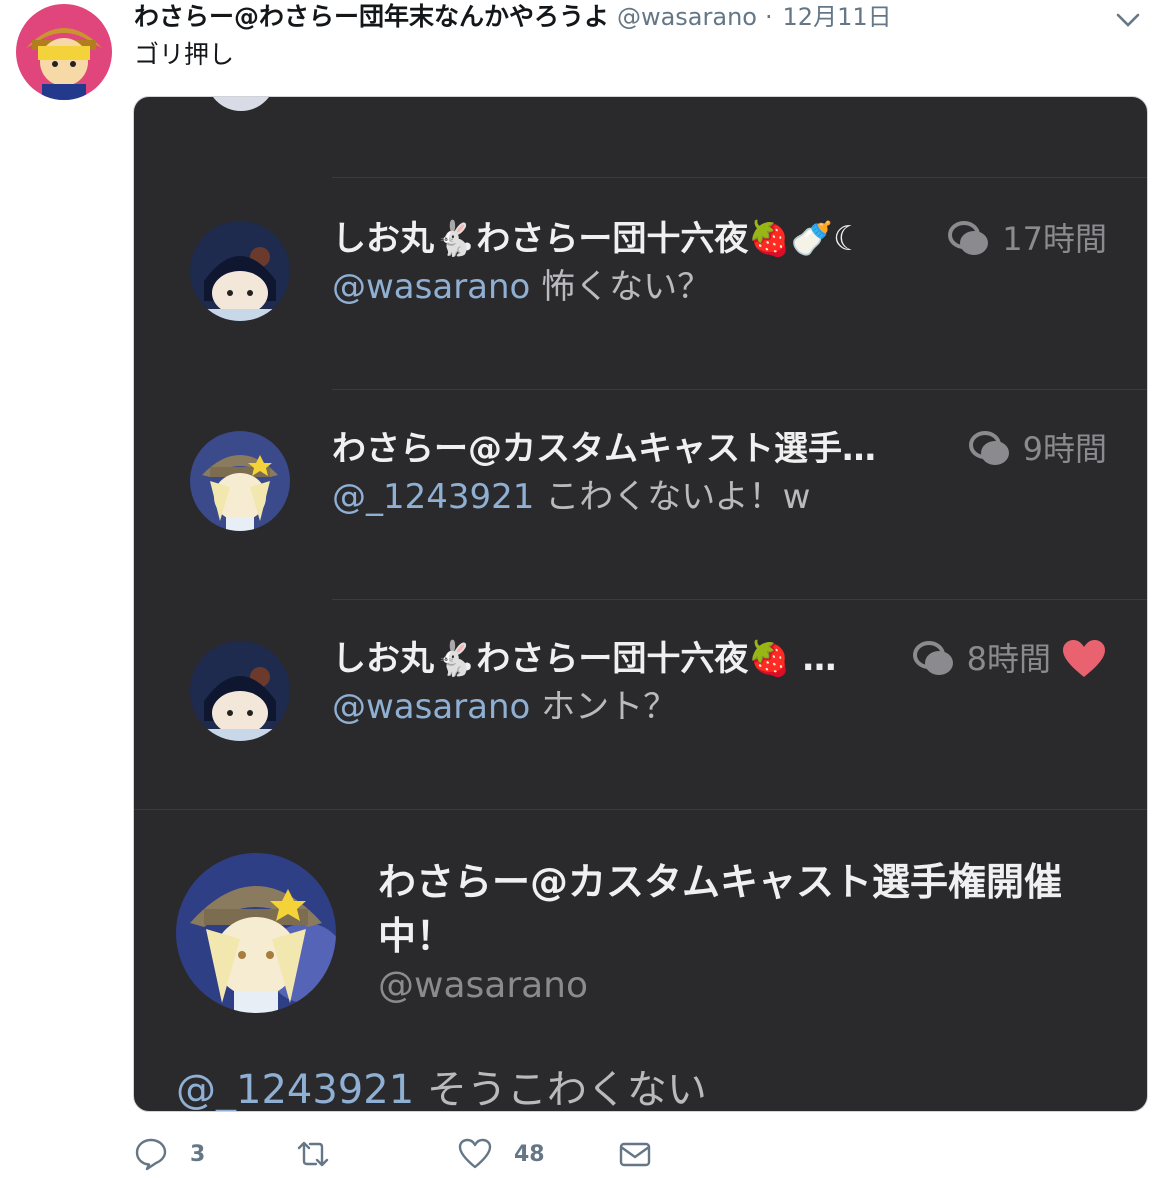 The height and width of the screenshot is (1178, 1158). I want to click on reply-message: 怖くない？, so click(626, 287).